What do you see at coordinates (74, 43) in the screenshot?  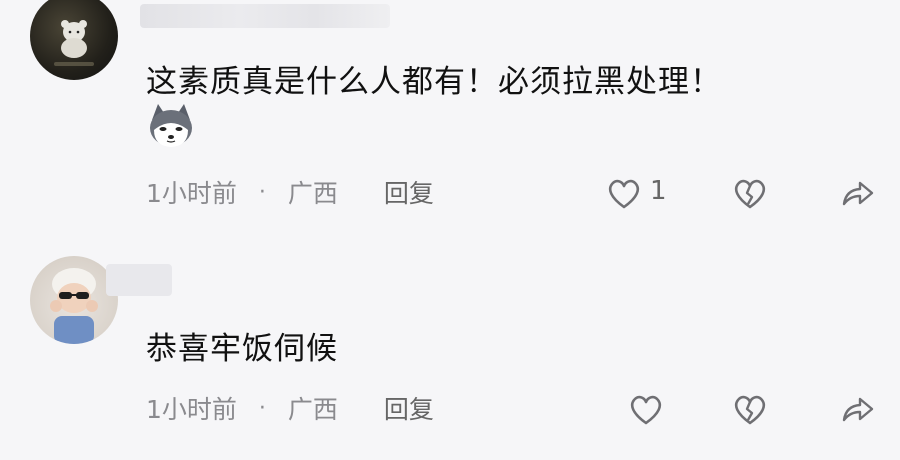 I see `bear-avatar-image` at bounding box center [74, 43].